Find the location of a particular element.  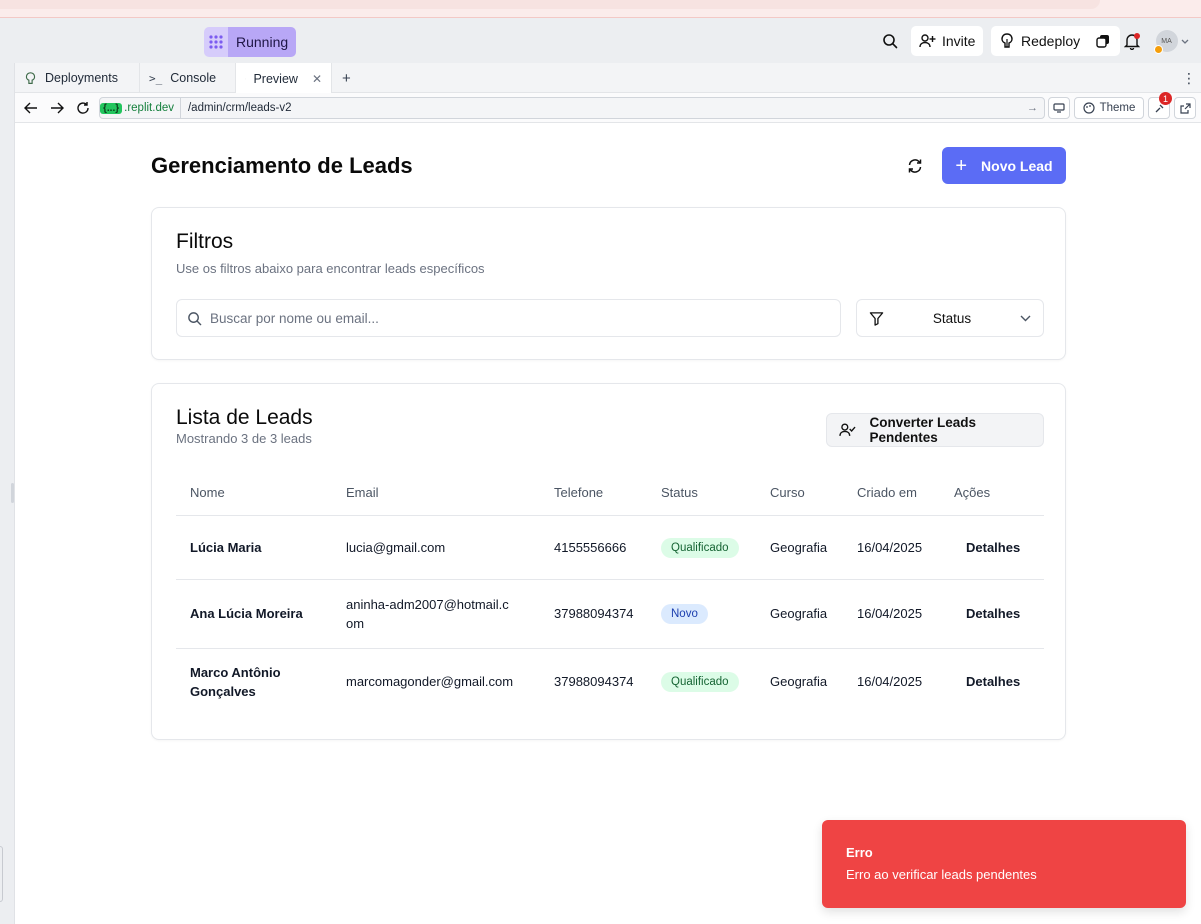

ide-topbar: Running Invite Redeploy MA is located at coordinates (600, 40).